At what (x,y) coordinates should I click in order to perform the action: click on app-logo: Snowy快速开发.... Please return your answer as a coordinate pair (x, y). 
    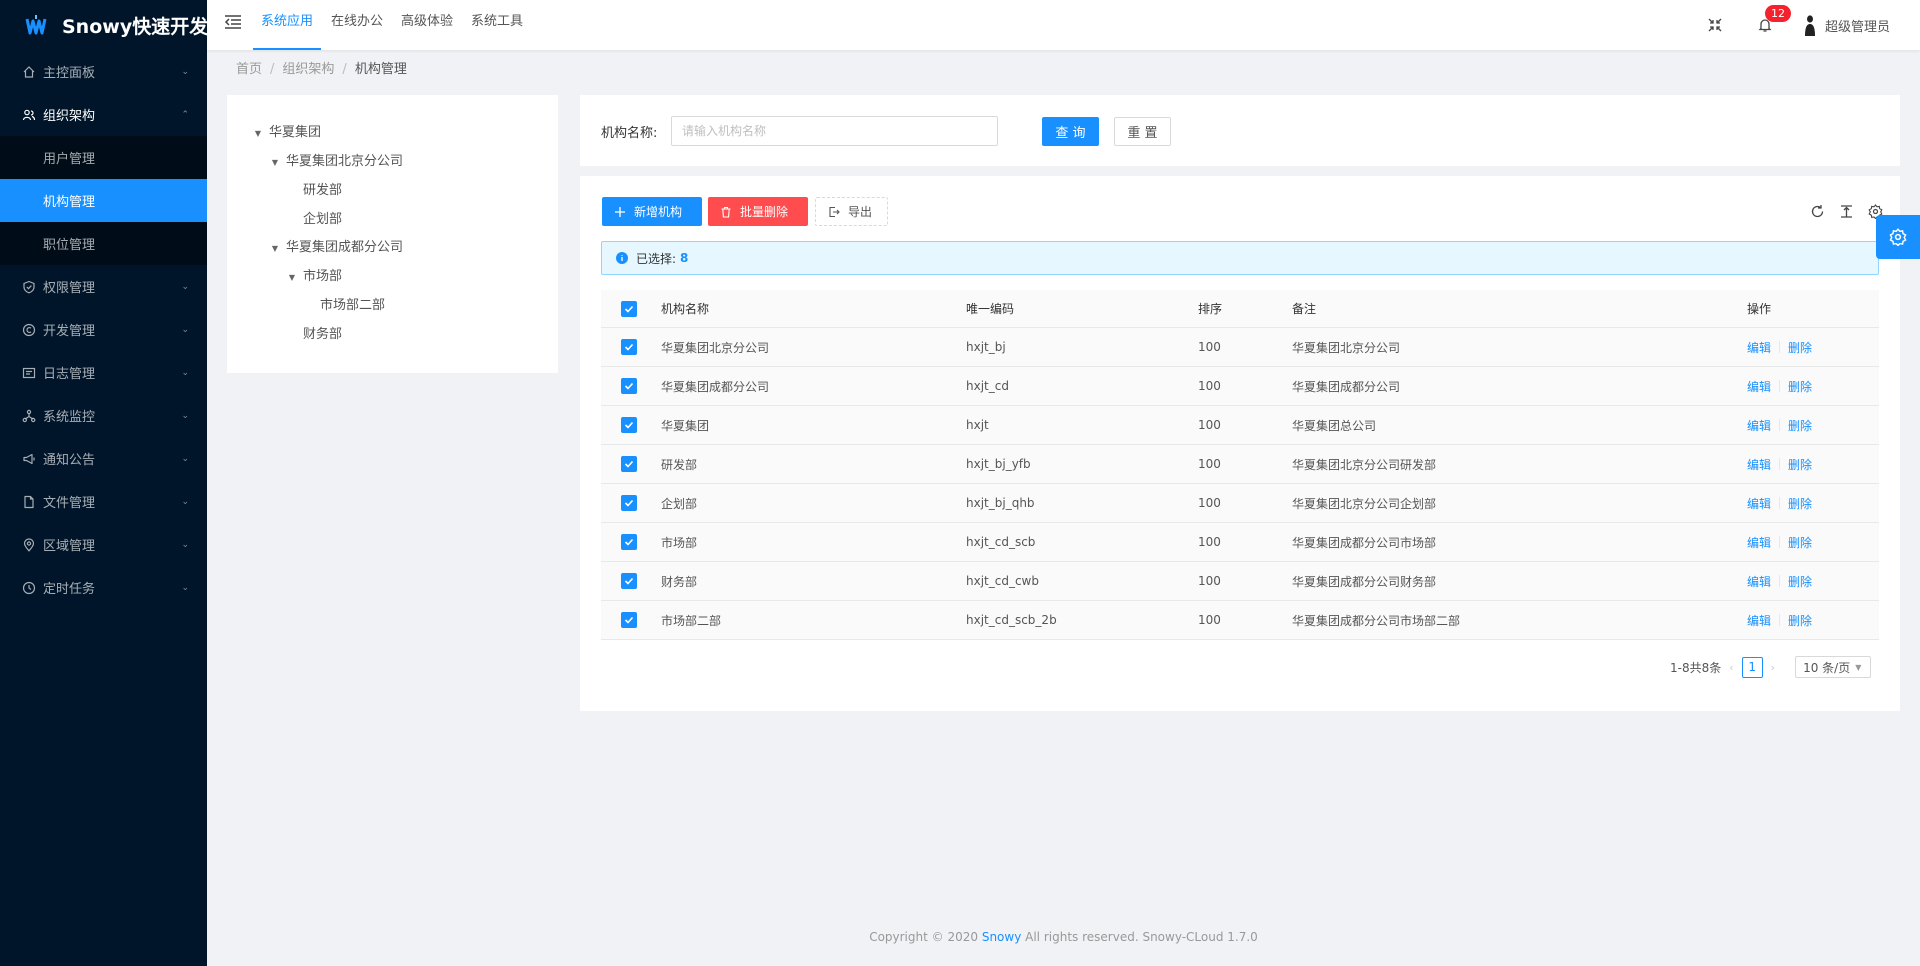
    Looking at the image, I should click on (103, 25).